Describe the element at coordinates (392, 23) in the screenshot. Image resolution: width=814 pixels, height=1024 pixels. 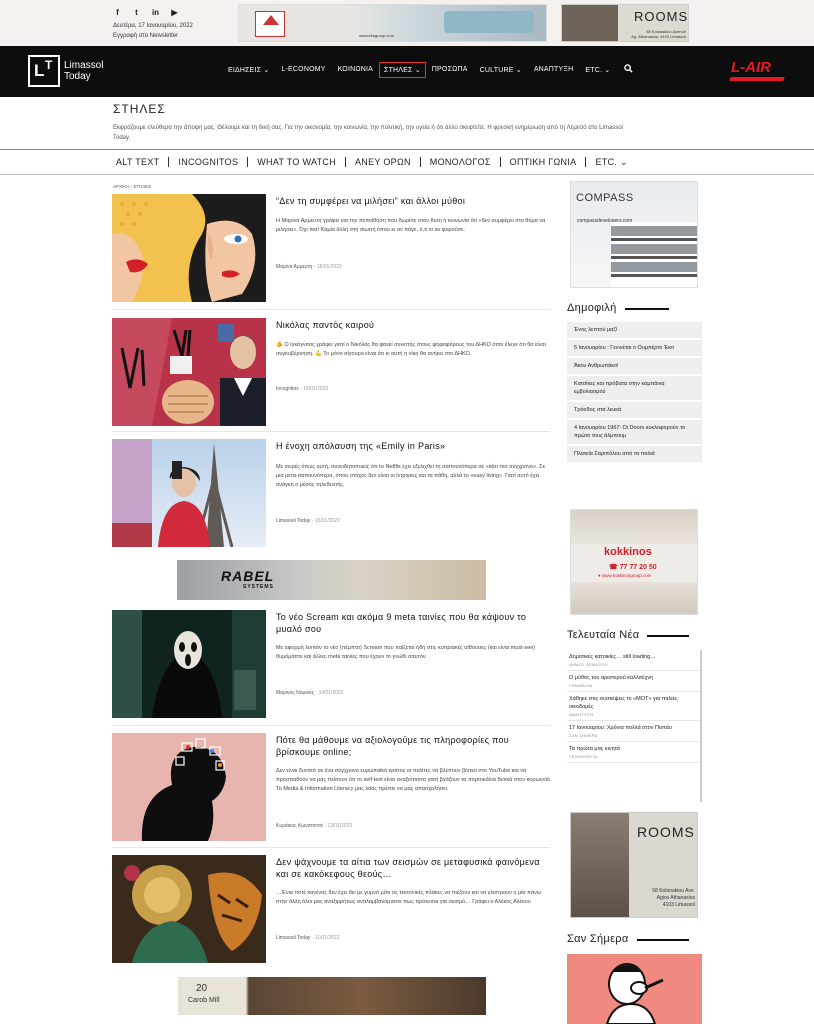
I see `top-banner-ad: www.ekagroup.com` at that location.